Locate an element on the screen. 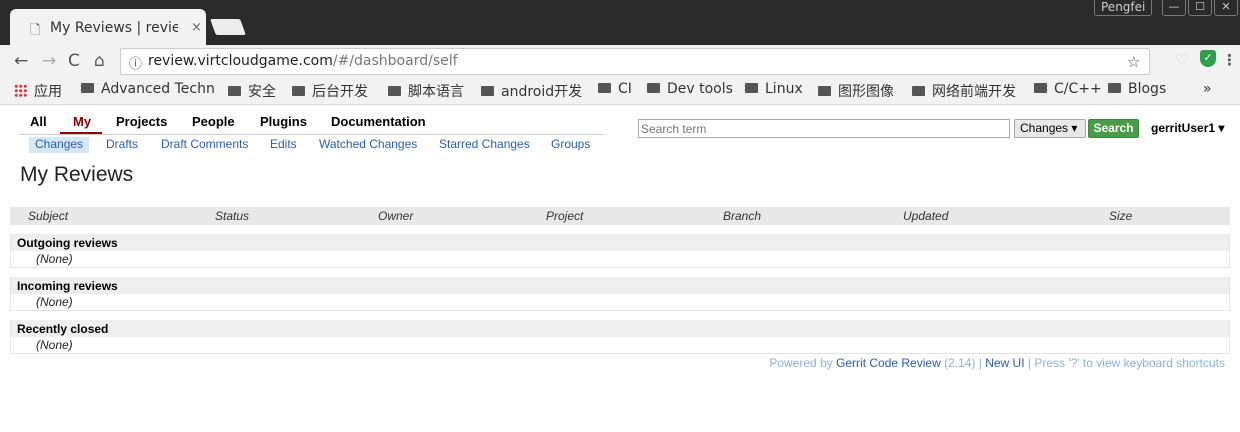 The image size is (1240, 432). bookmark-folder: Advanced Techn is located at coordinates (148, 89).